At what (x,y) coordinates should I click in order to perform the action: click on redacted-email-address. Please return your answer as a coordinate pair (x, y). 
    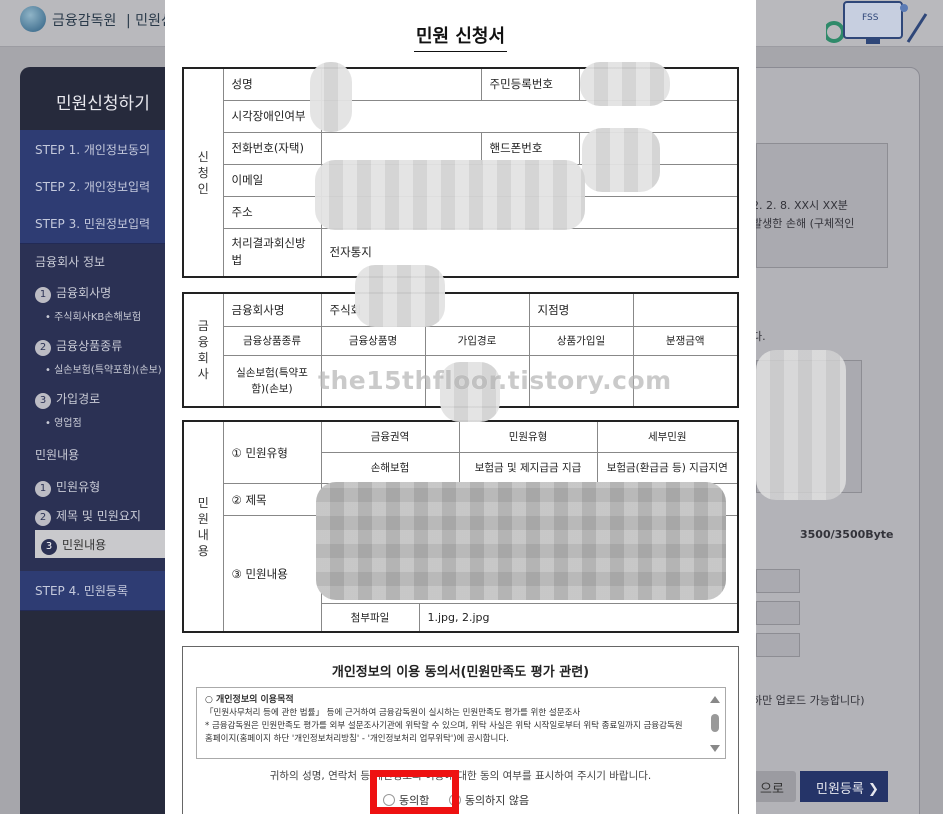
    Looking at the image, I should click on (450, 195).